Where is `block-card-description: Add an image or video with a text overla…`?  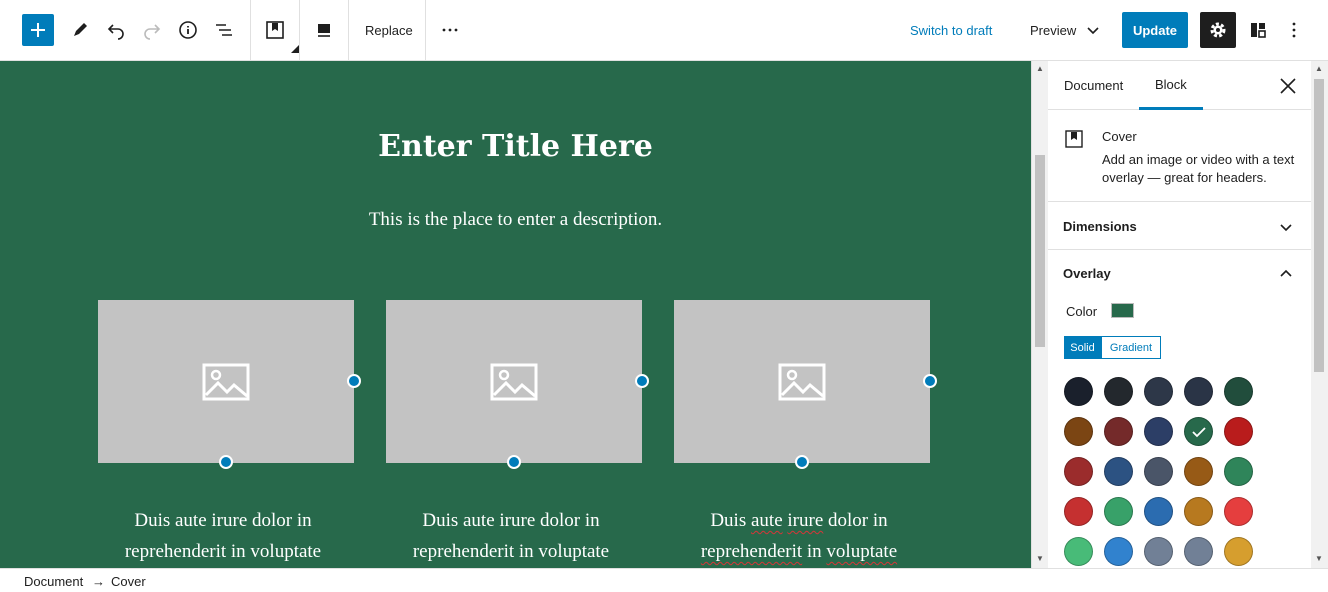
block-card-description: Add an image or video with a text overla… is located at coordinates (1198, 168).